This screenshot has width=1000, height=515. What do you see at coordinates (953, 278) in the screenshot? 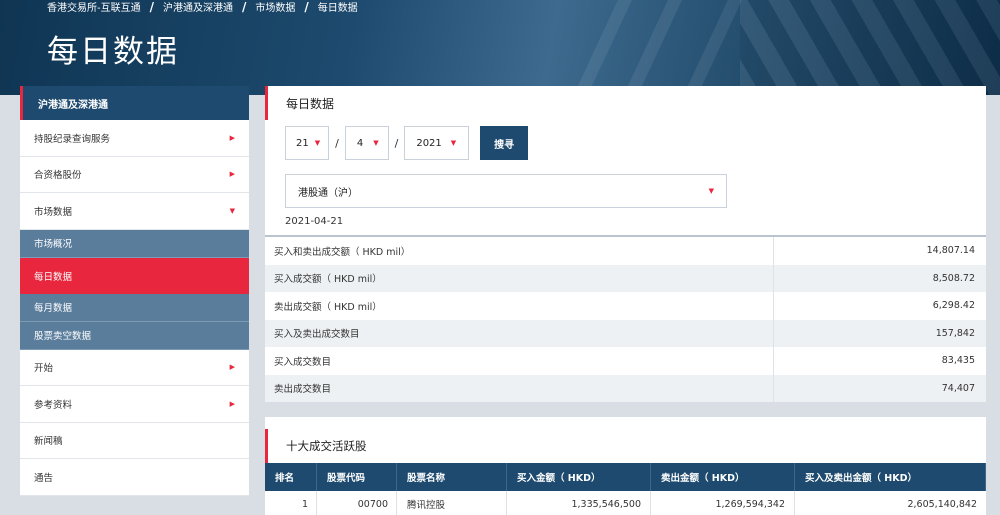
I see `stat-value: 8,508.72` at bounding box center [953, 278].